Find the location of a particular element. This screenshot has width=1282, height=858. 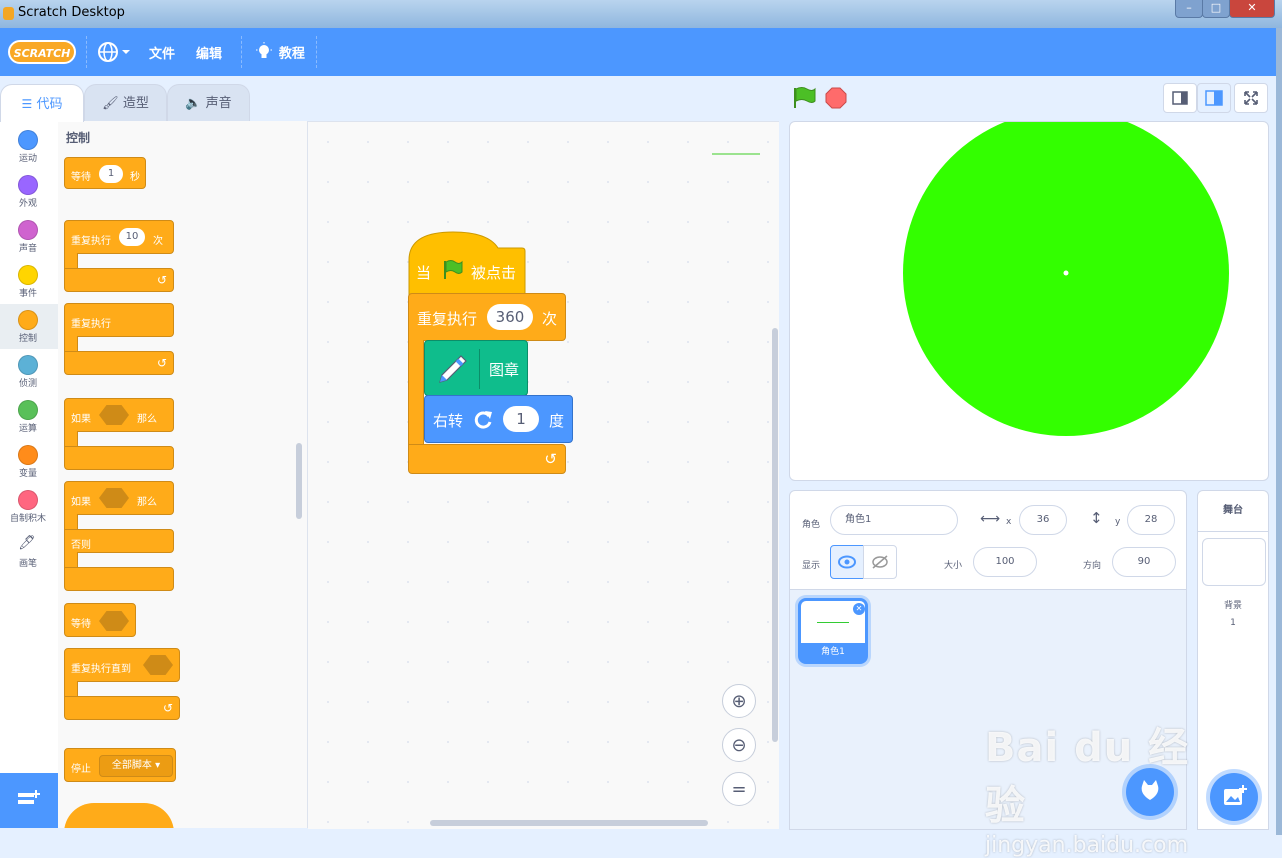

fullscreen-button is located at coordinates (1251, 98).